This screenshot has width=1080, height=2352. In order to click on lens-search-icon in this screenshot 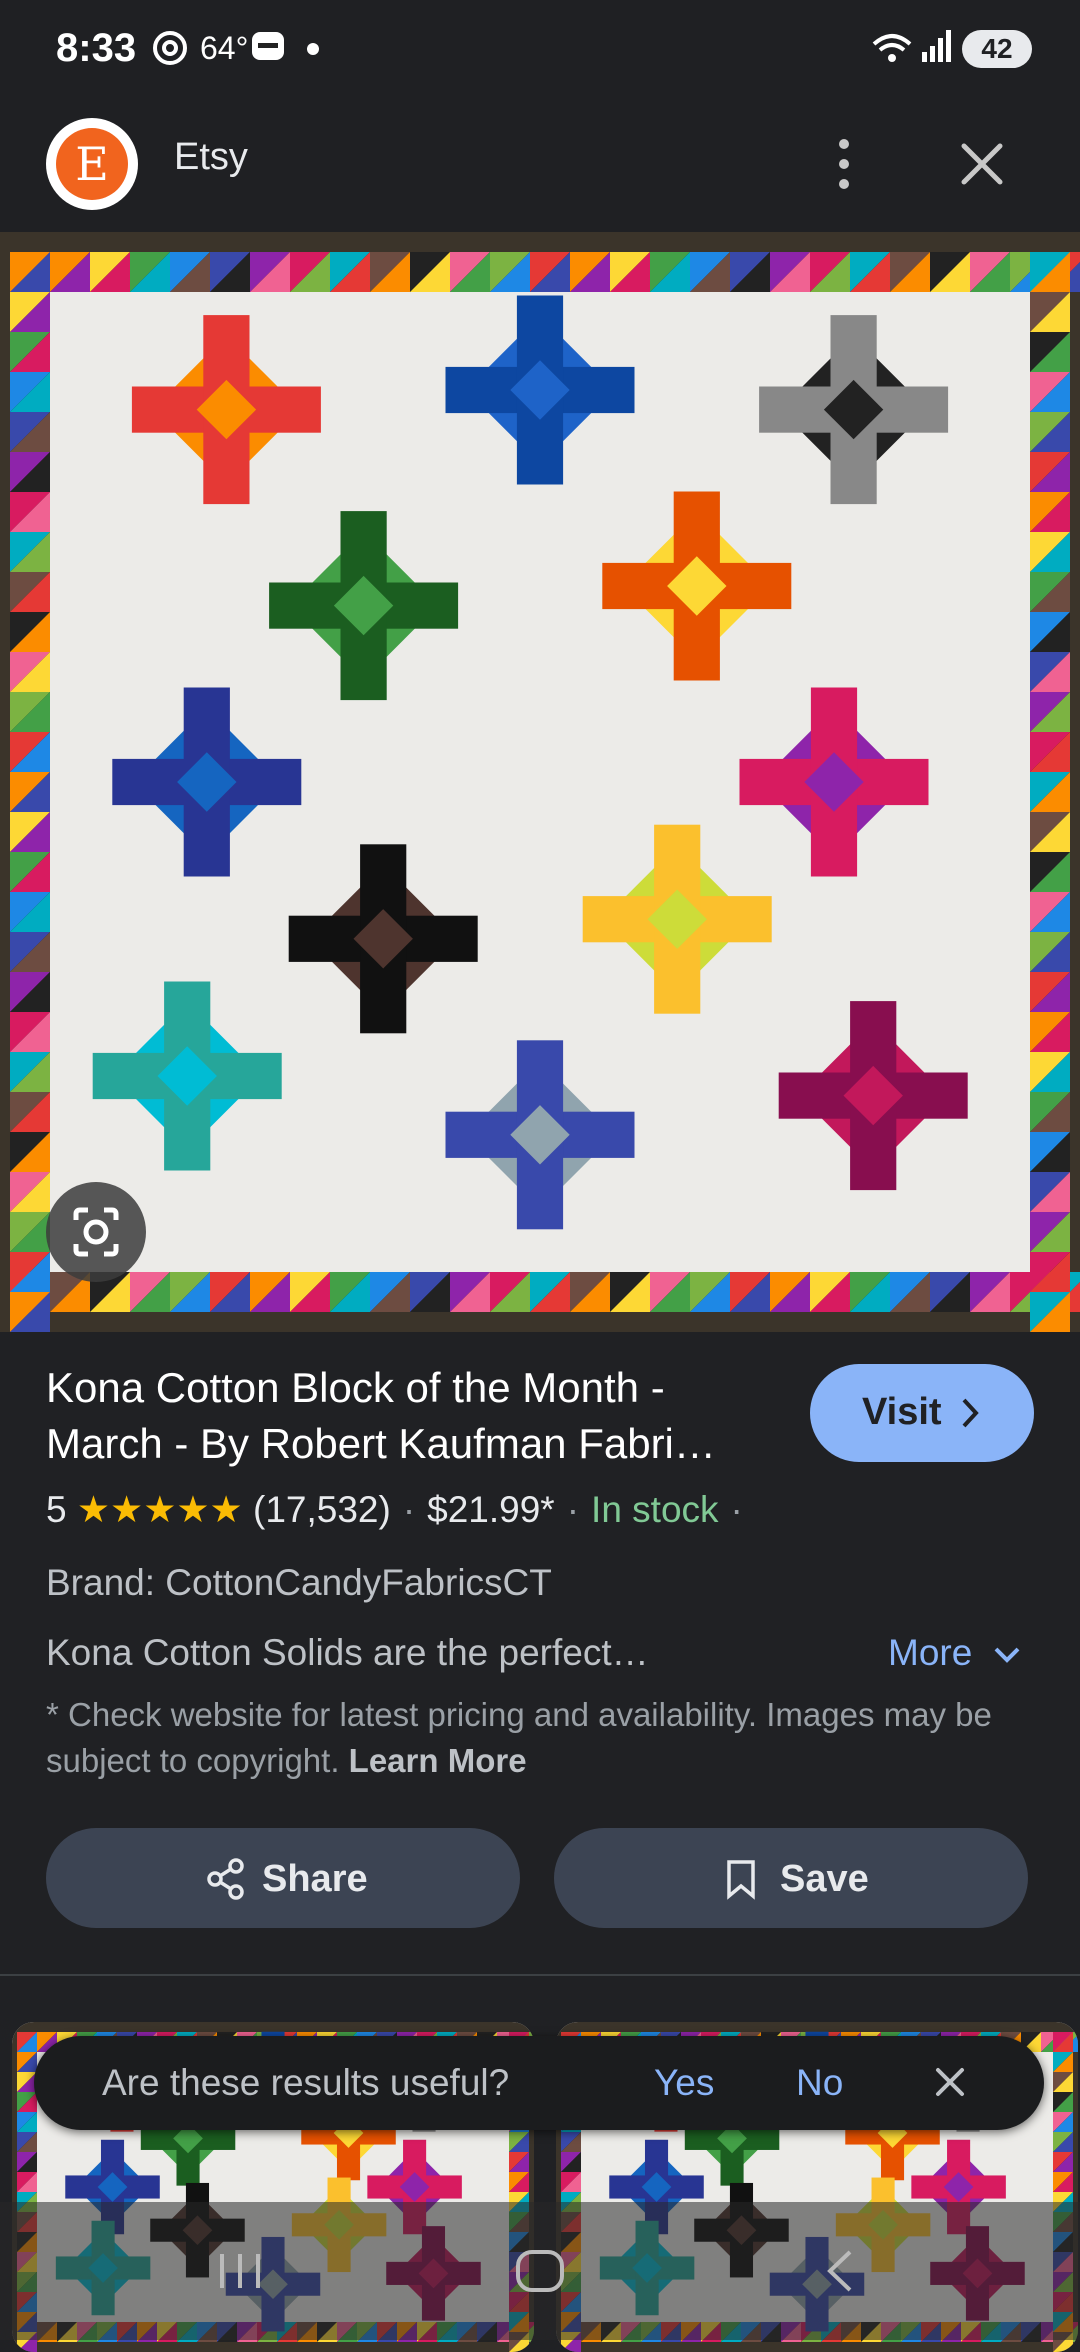, I will do `click(96, 1232)`.